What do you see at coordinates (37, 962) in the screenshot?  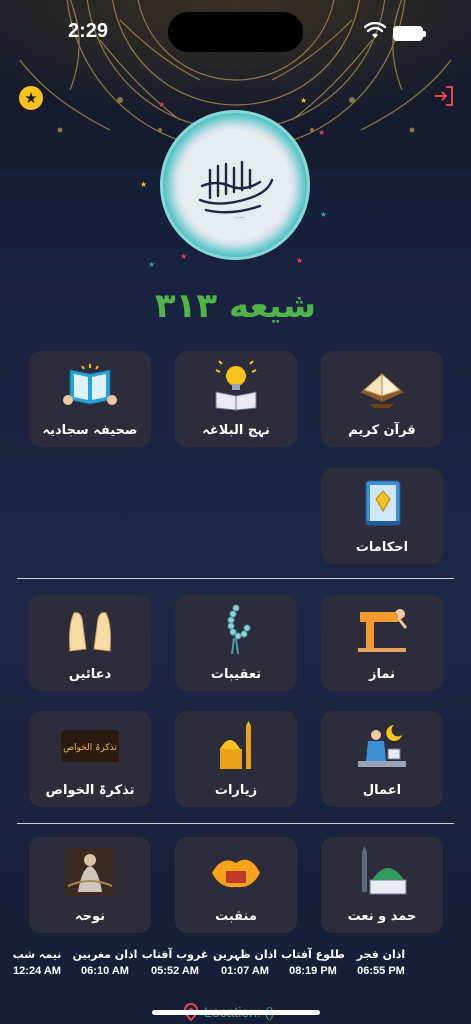 I see `prayer-time-midnight: نیمہ شب 12:24 AM` at bounding box center [37, 962].